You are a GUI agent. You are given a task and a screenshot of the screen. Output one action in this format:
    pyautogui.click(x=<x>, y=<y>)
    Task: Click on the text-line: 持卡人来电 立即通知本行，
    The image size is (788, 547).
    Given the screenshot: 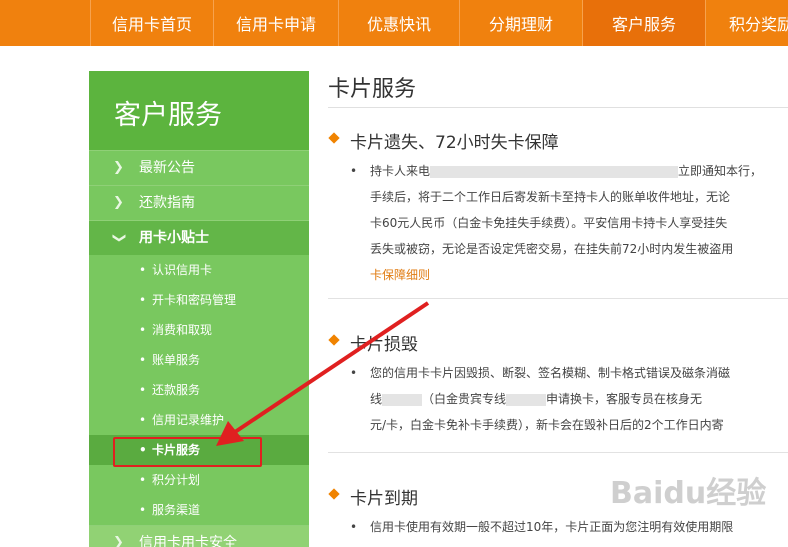 What is the action you would take?
    pyautogui.click(x=579, y=171)
    